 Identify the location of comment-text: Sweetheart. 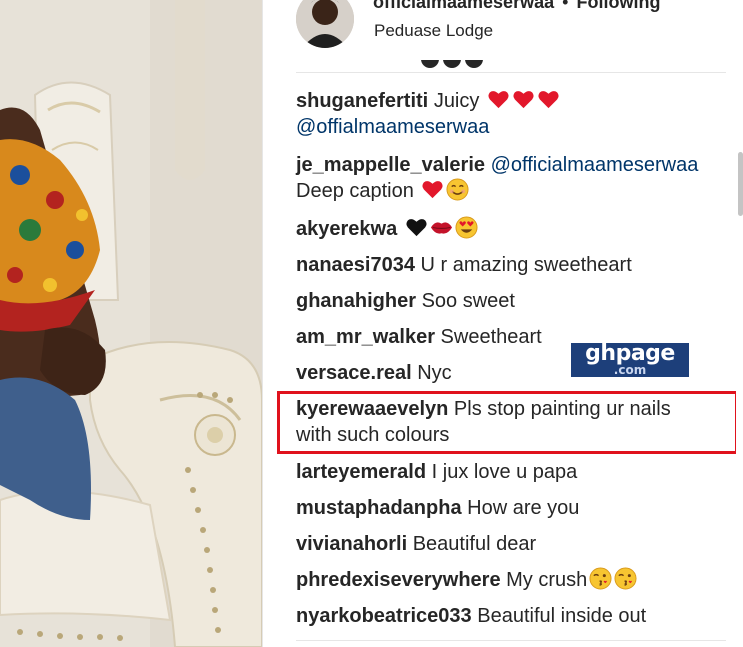
(491, 337).